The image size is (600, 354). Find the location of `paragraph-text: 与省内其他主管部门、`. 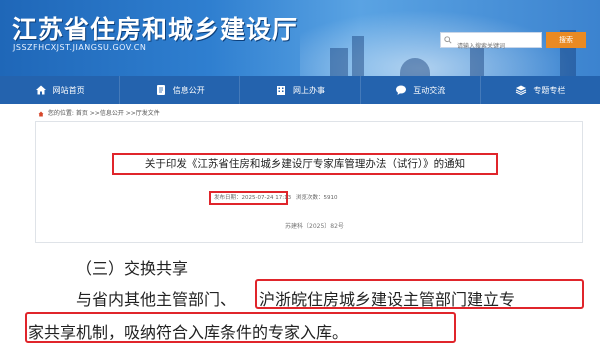

paragraph-text: 与省内其他主管部门、 is located at coordinates (156, 299).